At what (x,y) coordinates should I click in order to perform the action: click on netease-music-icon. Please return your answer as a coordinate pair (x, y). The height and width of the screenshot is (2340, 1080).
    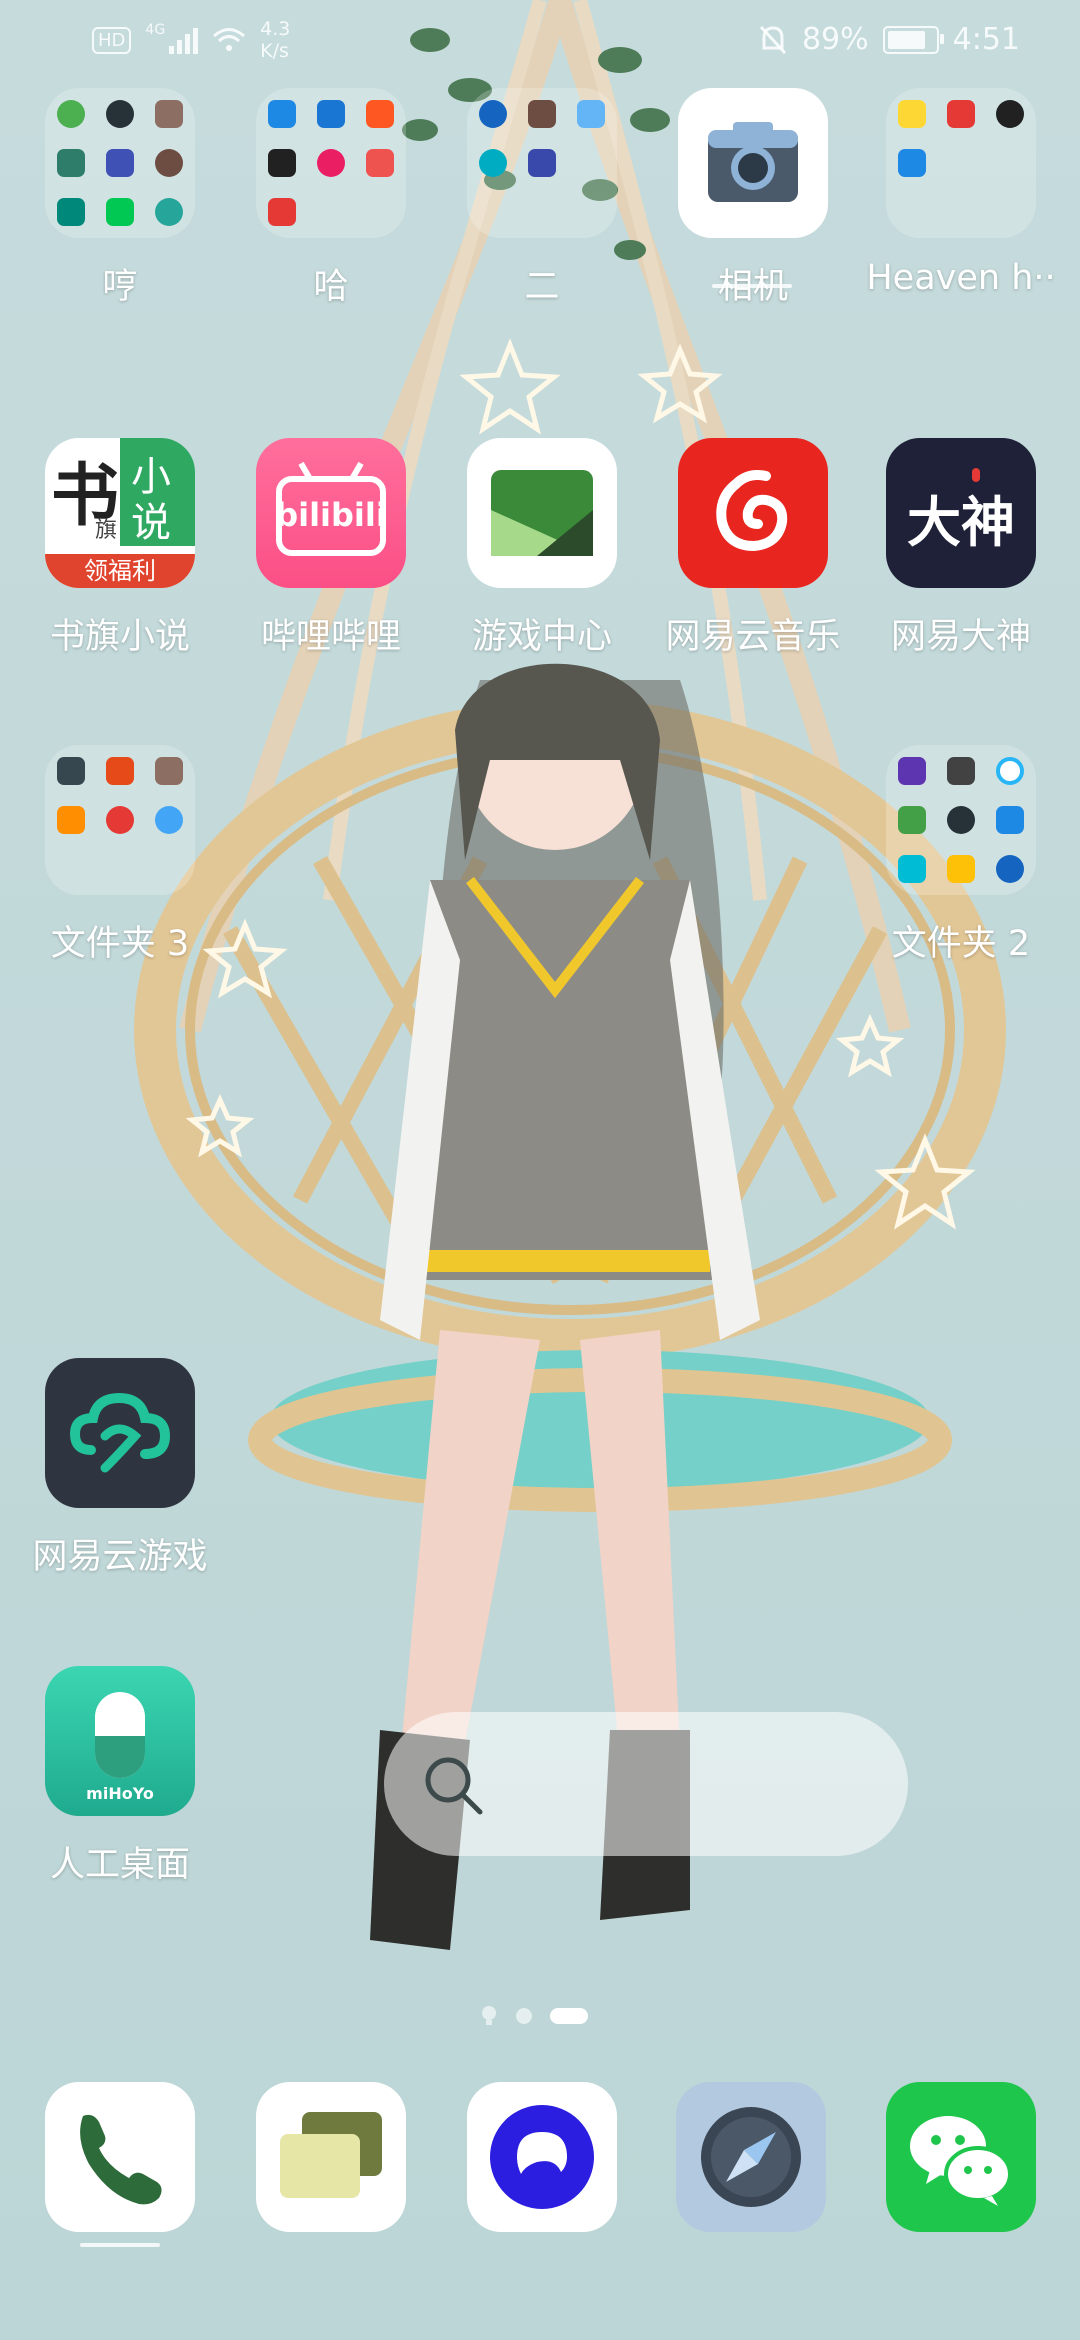
    Looking at the image, I should click on (753, 513).